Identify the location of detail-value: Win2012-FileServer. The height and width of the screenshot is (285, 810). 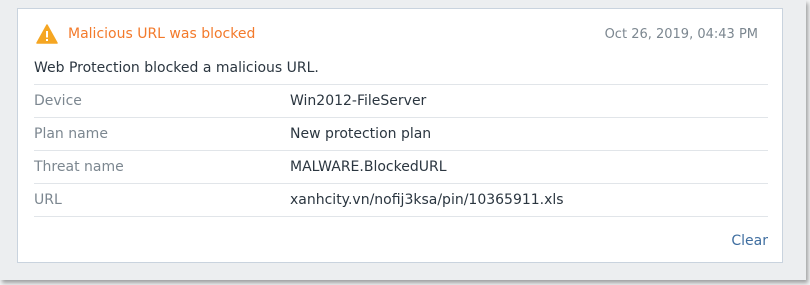
(358, 101).